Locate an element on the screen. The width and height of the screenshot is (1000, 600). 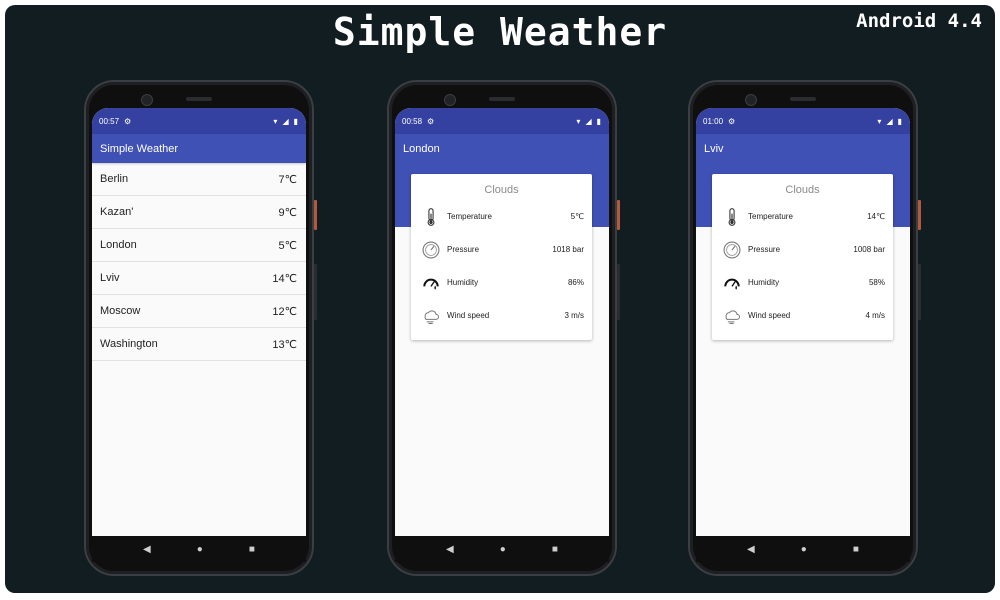
status-time: 00:57 is located at coordinates (109, 121).